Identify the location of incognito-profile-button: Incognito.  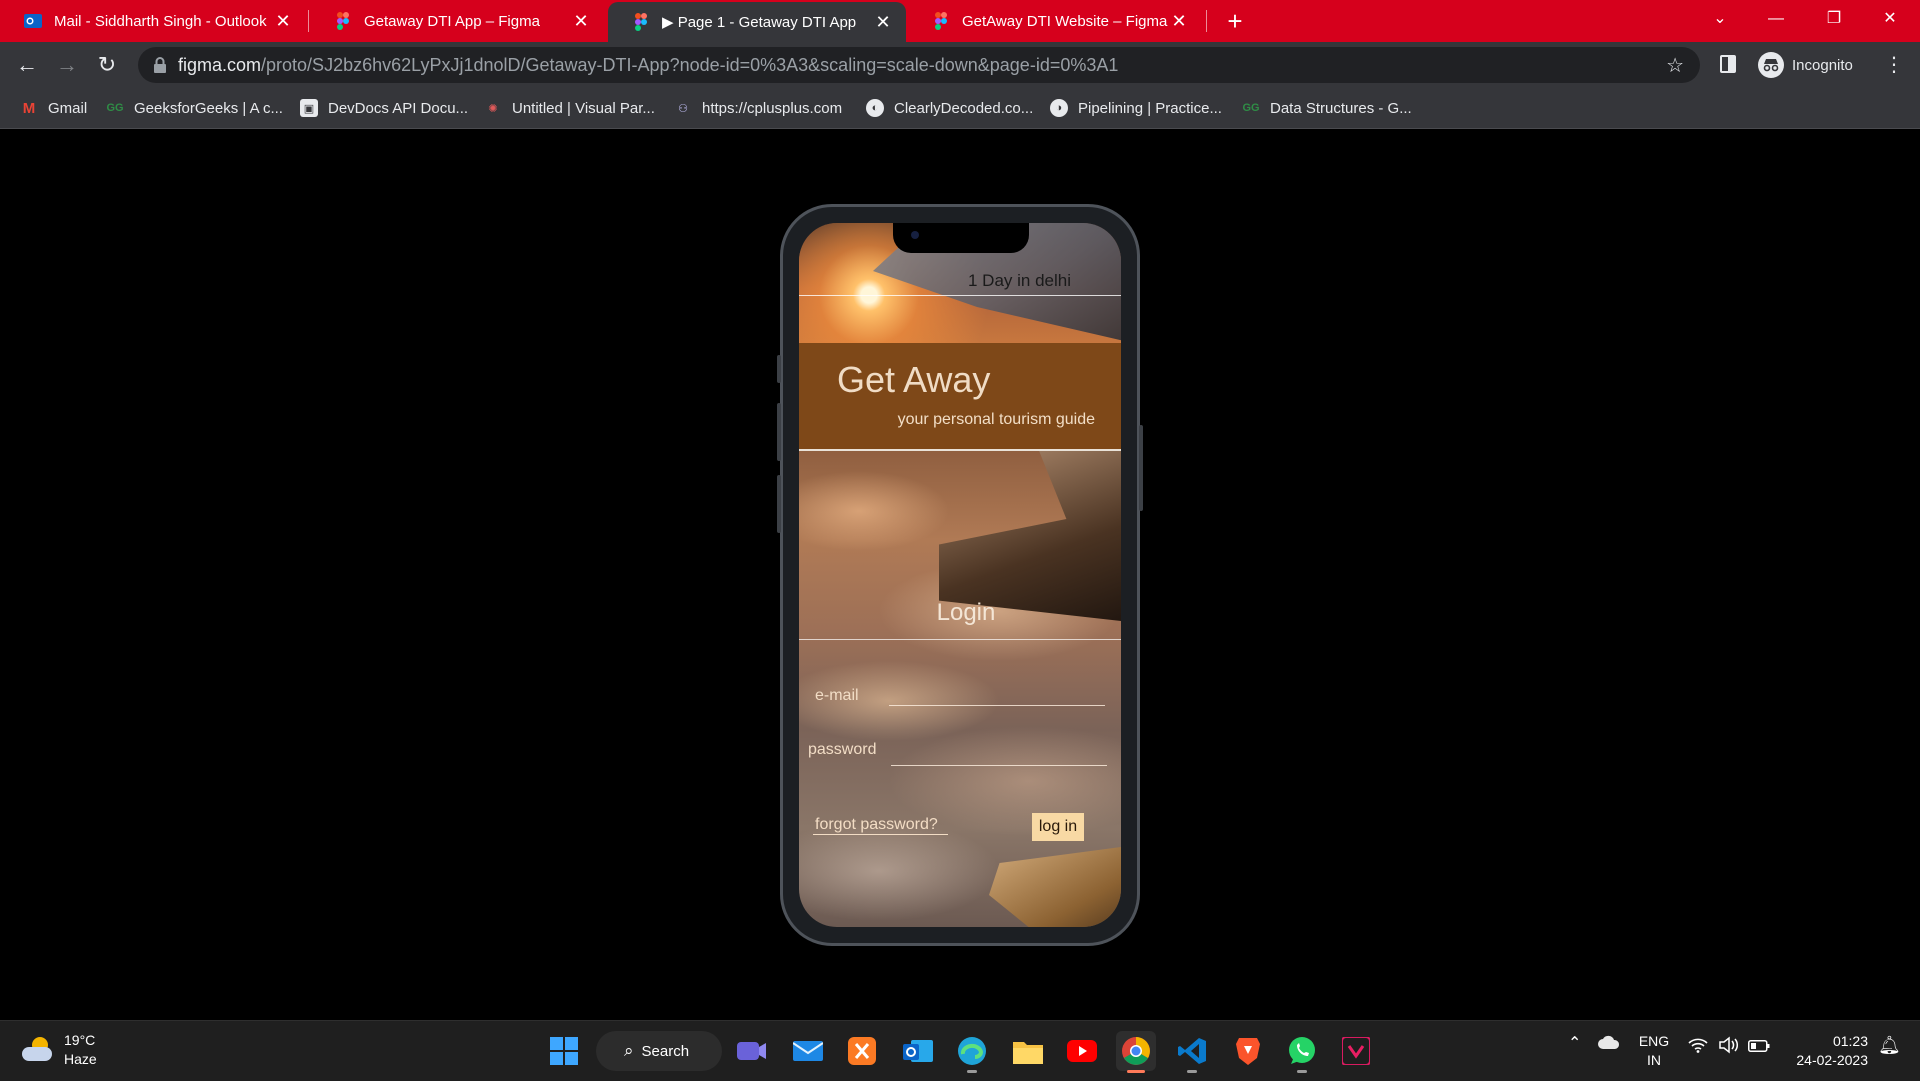
(1809, 65).